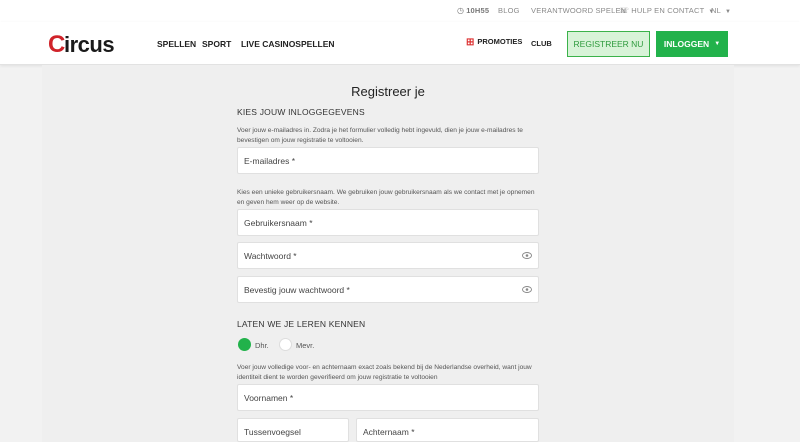 The height and width of the screenshot is (442, 800). Describe the element at coordinates (494, 42) in the screenshot. I see `promotions-link: ⊞ PROMOTIES` at that location.